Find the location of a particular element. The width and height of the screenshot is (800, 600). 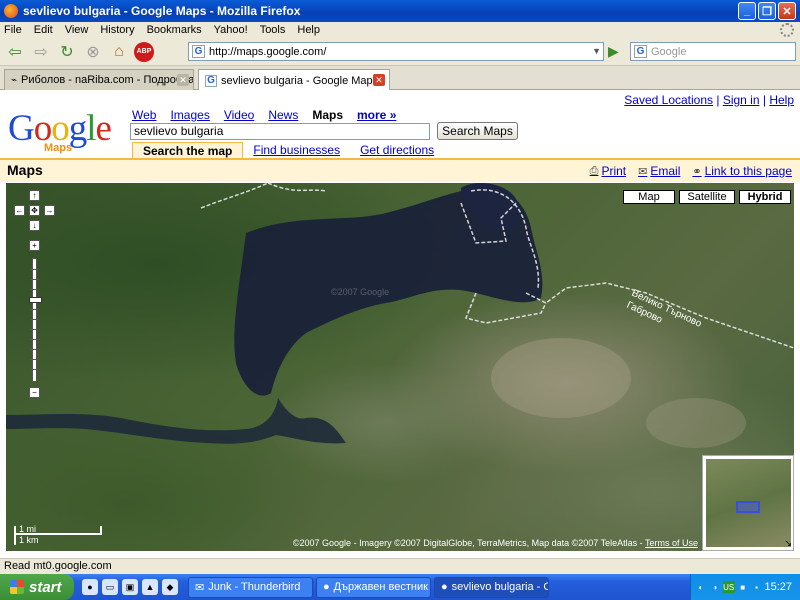

menu-view: View is located at coordinates (77, 30).